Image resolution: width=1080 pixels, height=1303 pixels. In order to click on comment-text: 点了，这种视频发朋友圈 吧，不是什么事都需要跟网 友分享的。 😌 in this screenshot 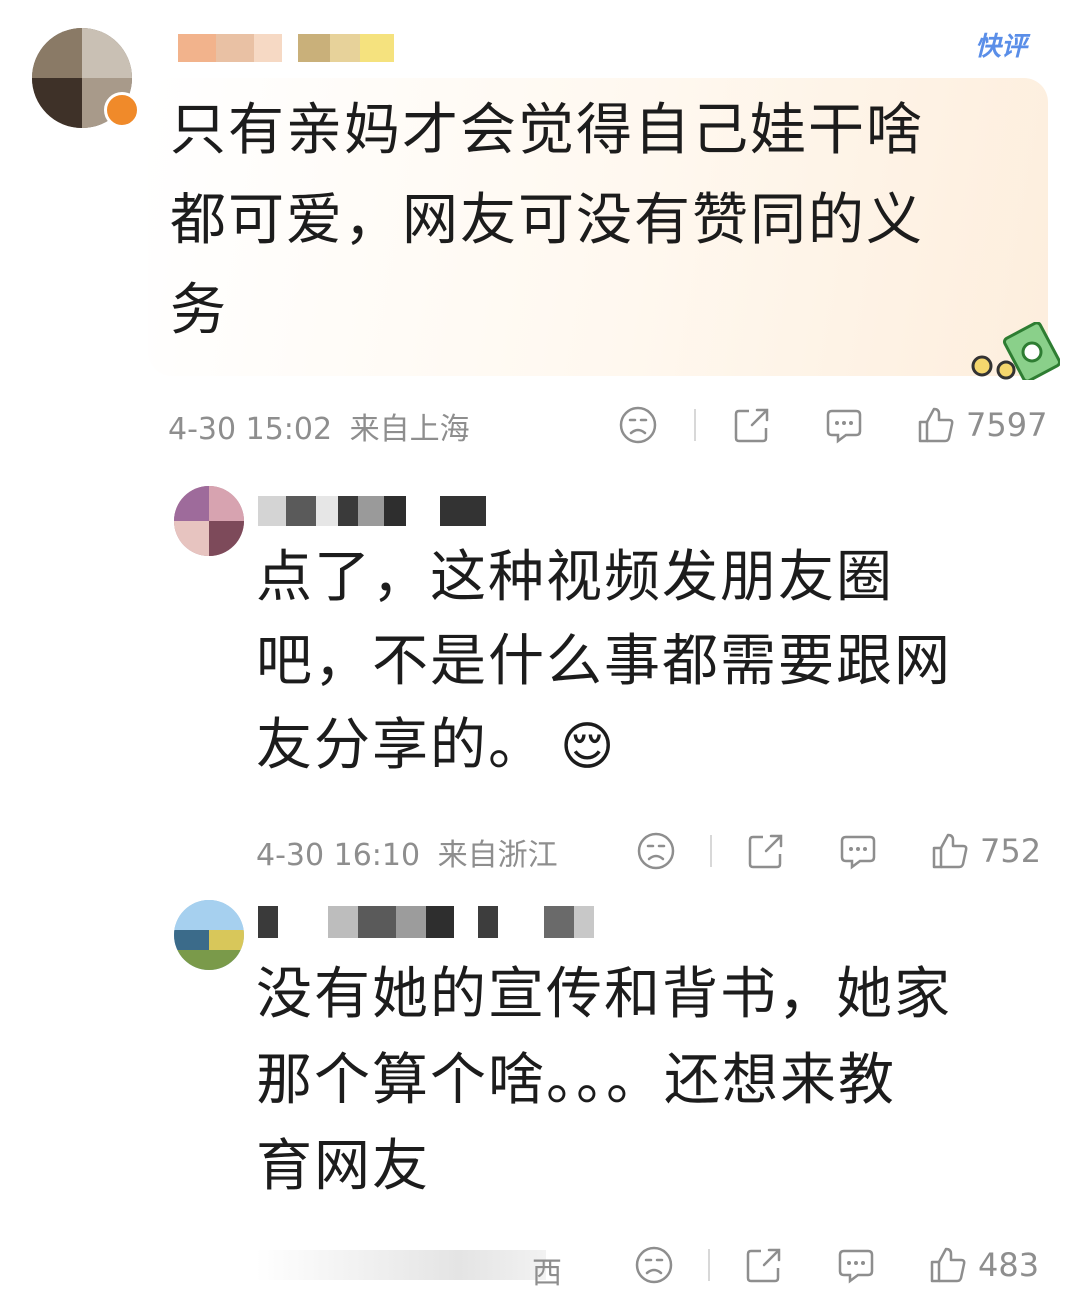, I will do `click(656, 662)`.